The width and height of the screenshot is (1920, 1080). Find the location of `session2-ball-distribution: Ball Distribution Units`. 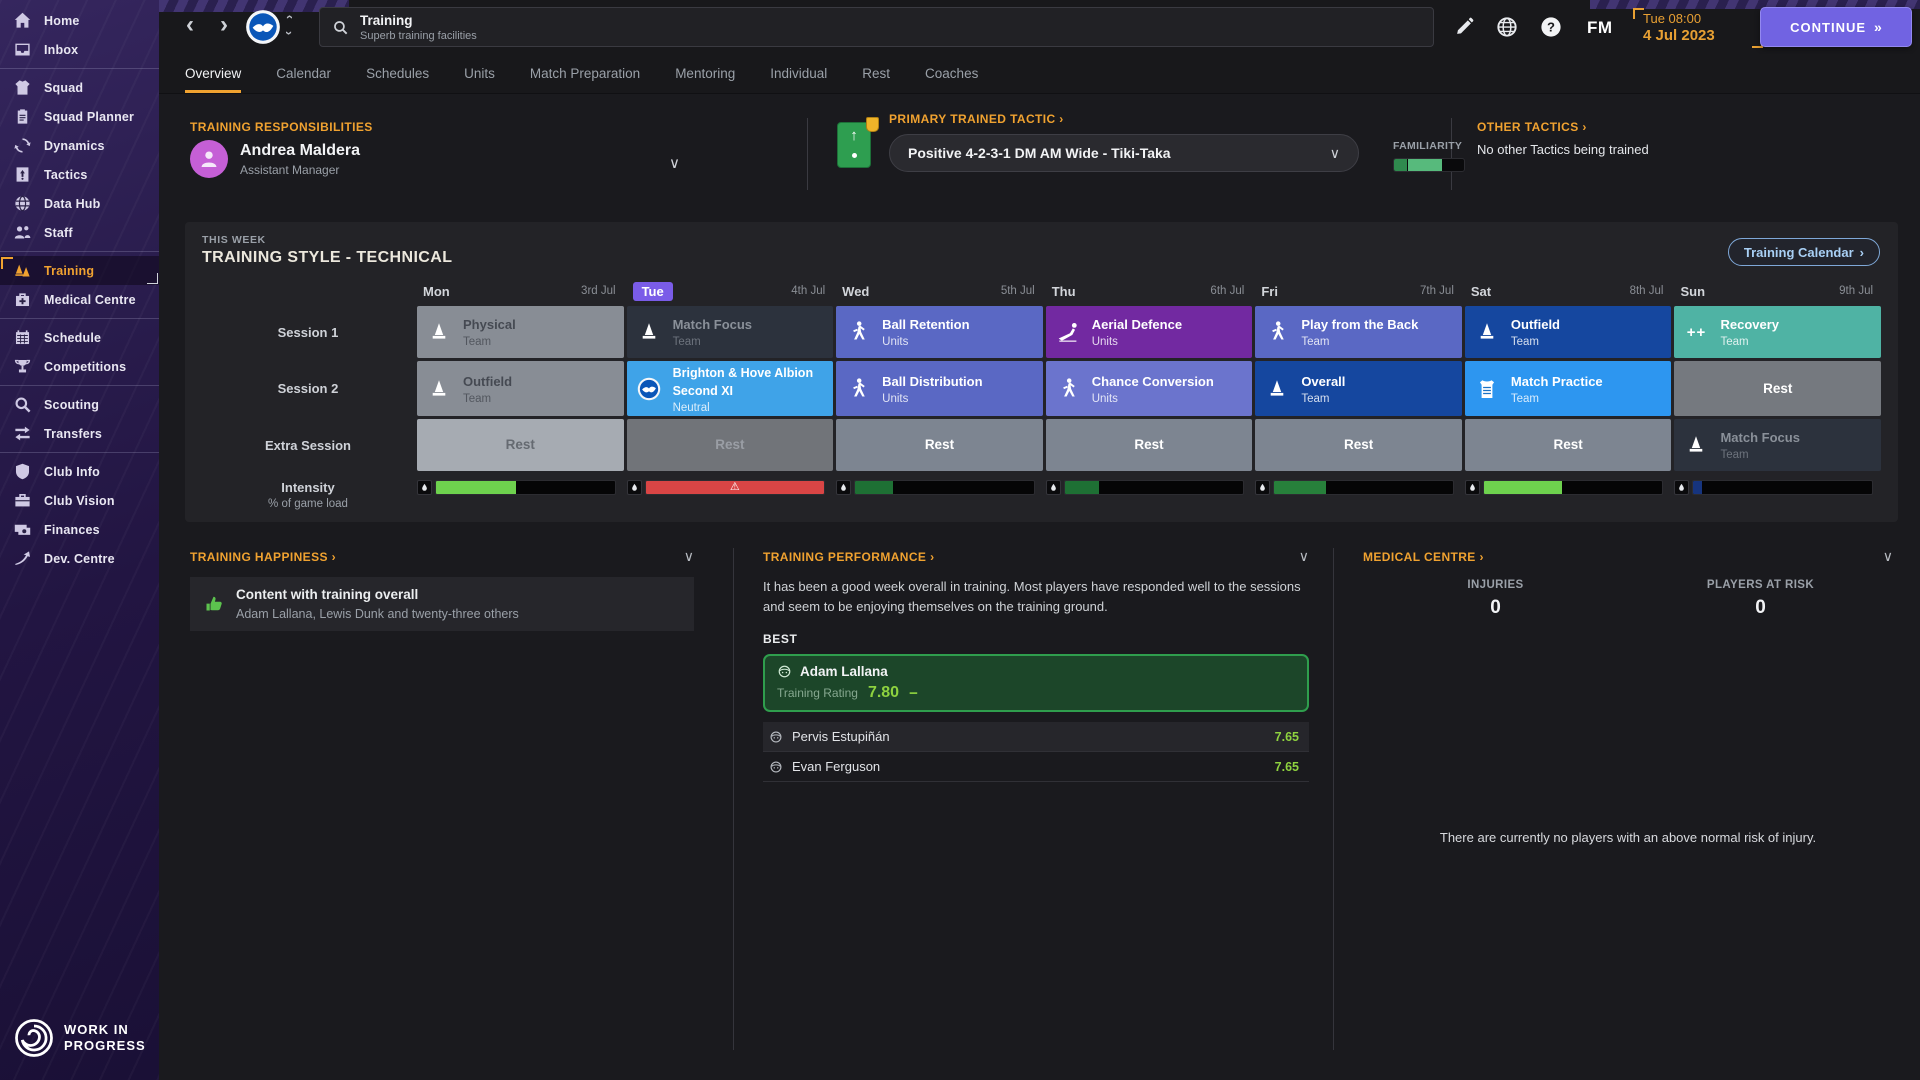

session2-ball-distribution: Ball Distribution Units is located at coordinates (939, 388).